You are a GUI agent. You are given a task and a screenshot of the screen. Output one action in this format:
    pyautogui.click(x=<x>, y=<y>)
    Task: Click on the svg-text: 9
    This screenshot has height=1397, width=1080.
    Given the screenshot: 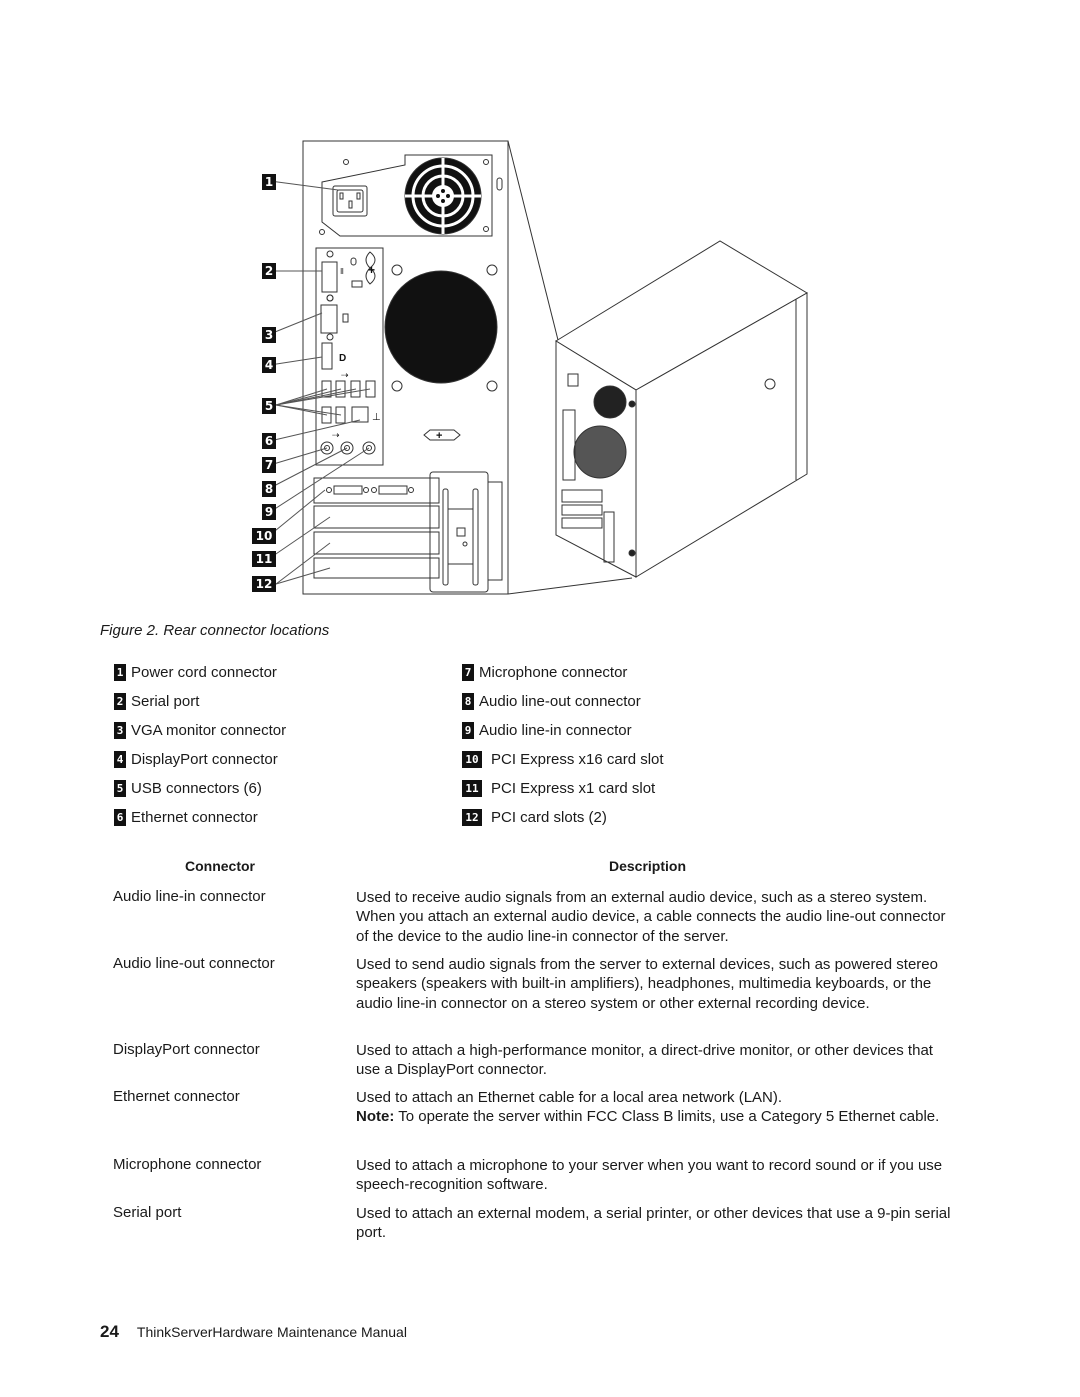 What is the action you would take?
    pyautogui.click(x=269, y=512)
    